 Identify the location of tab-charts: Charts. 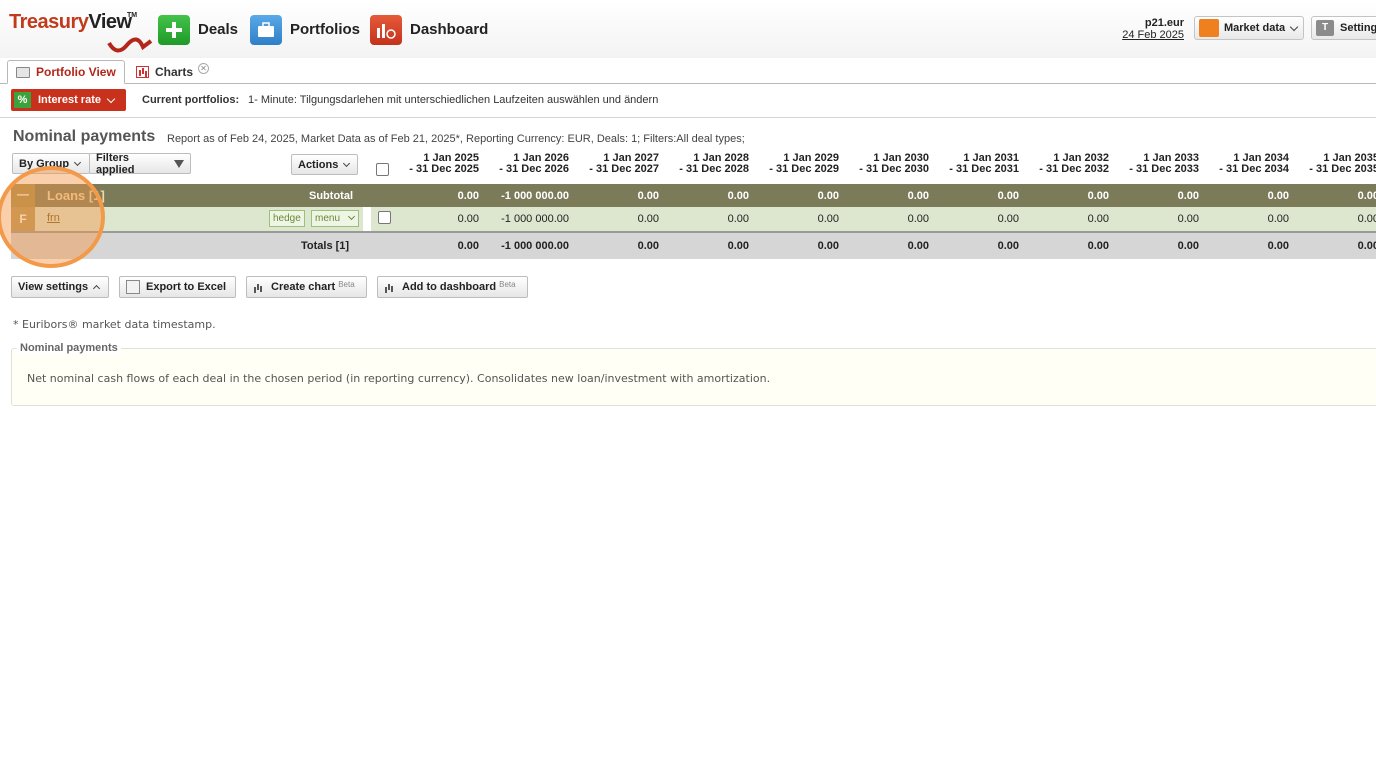
(164, 72).